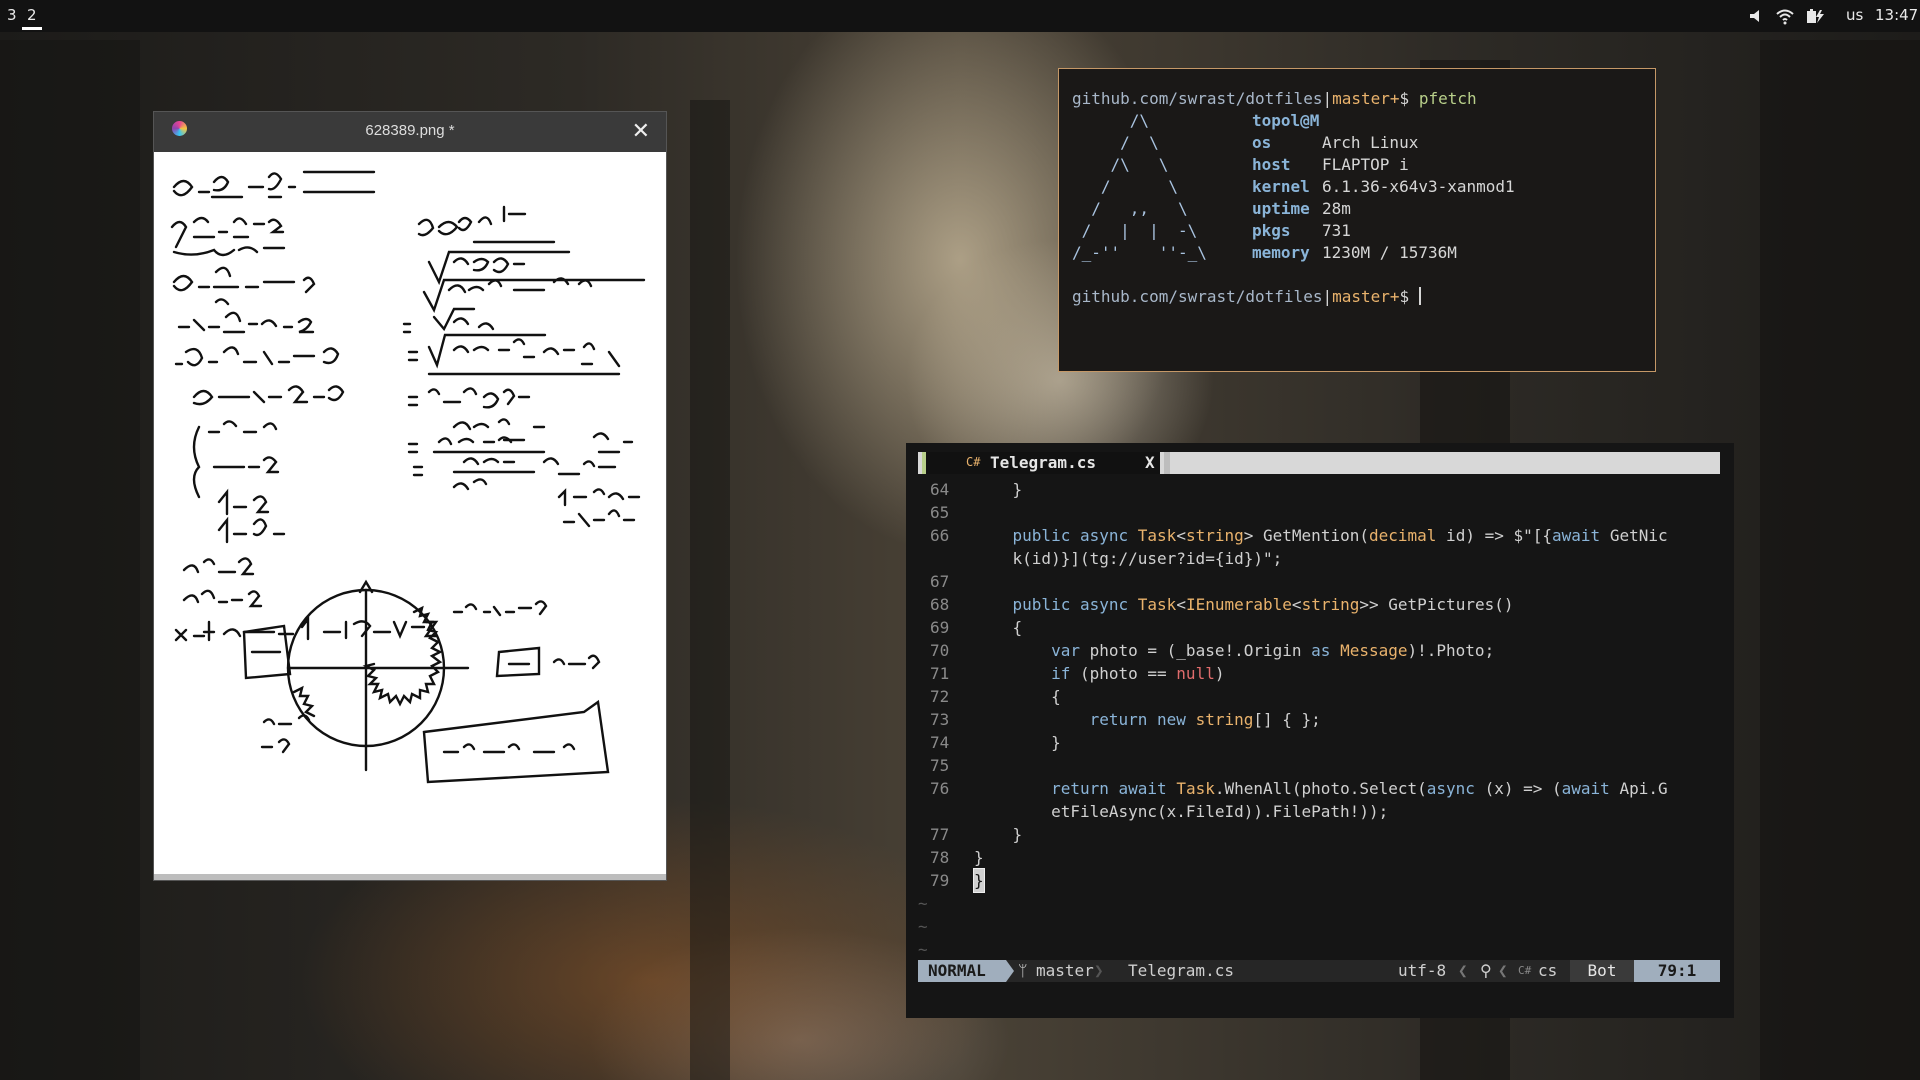 Image resolution: width=1920 pixels, height=1080 pixels. What do you see at coordinates (1319, 463) in the screenshot?
I see `vim-tabline: C# Telegram.cs X` at bounding box center [1319, 463].